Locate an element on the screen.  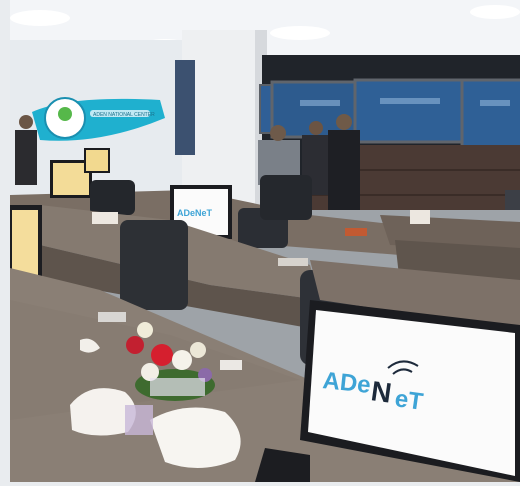
wall-banner-text: ADEN NATIONAL CENTER is located at coordinates (124, 115).